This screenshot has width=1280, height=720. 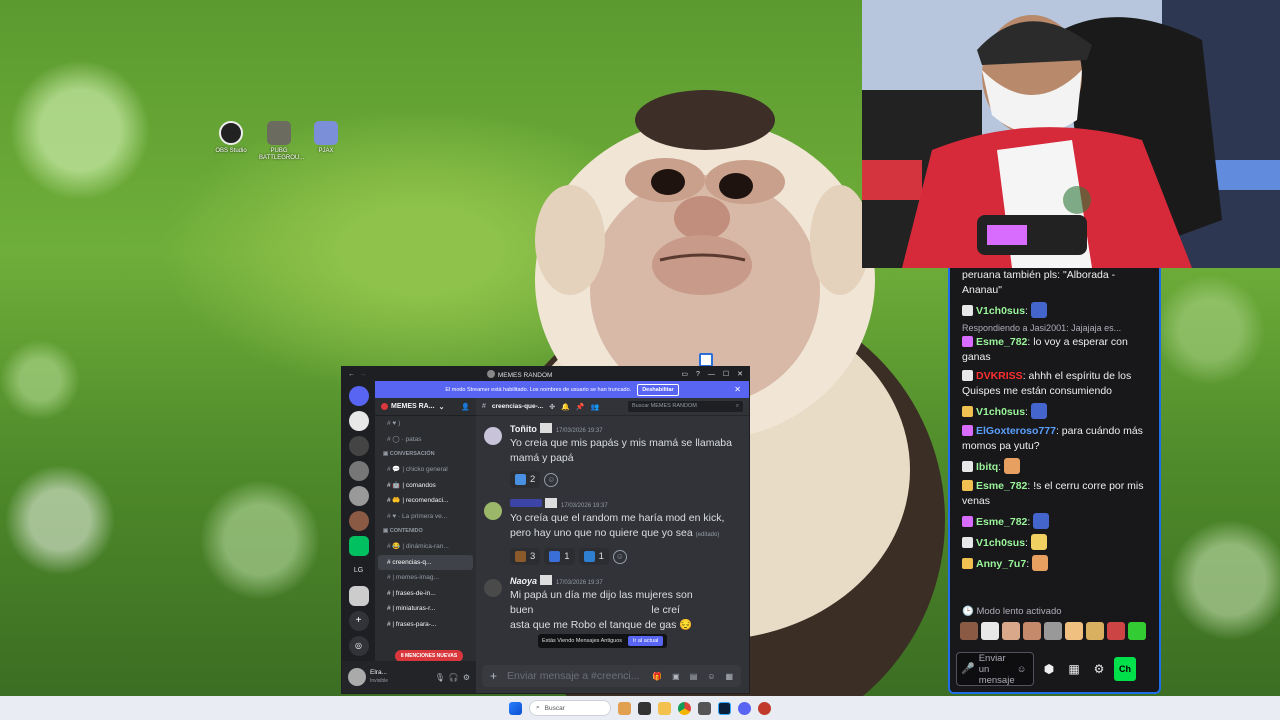 What do you see at coordinates (593, 556) in the screenshot?
I see `reaction-3: 1` at bounding box center [593, 556].